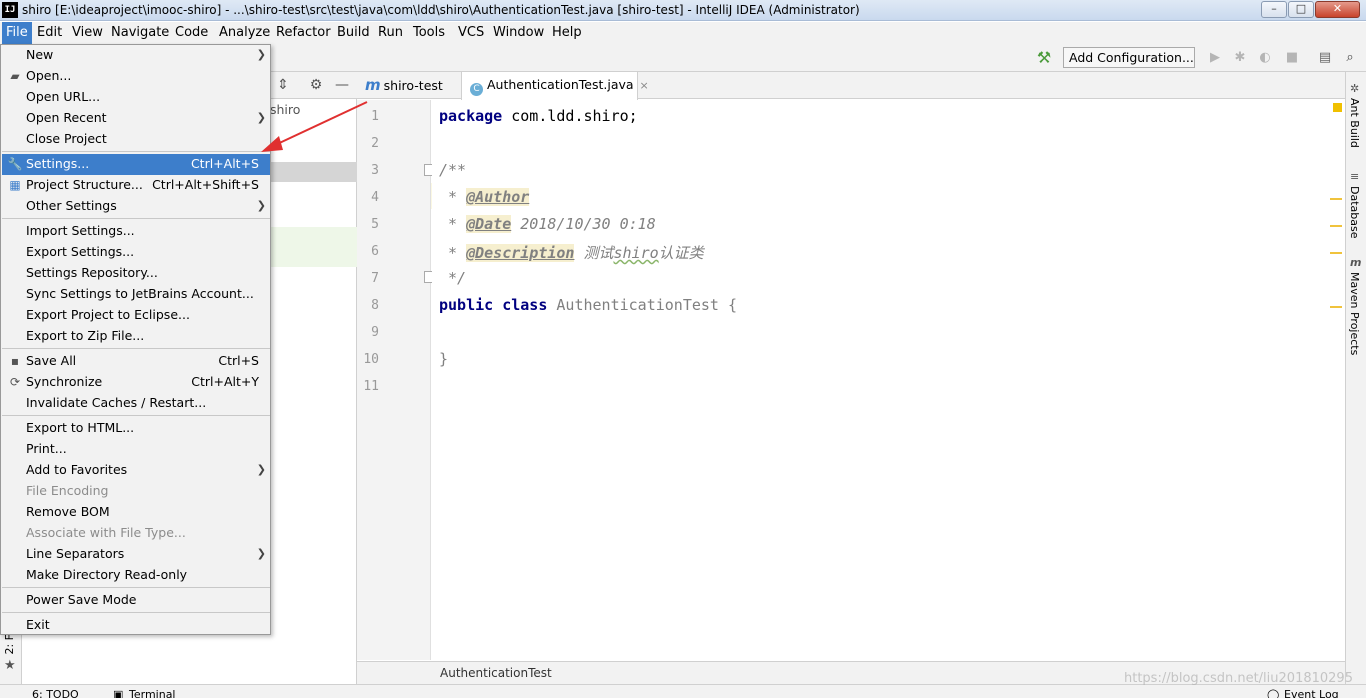 The image size is (1366, 698). What do you see at coordinates (191, 33) in the screenshot?
I see `menu-code: Code` at bounding box center [191, 33].